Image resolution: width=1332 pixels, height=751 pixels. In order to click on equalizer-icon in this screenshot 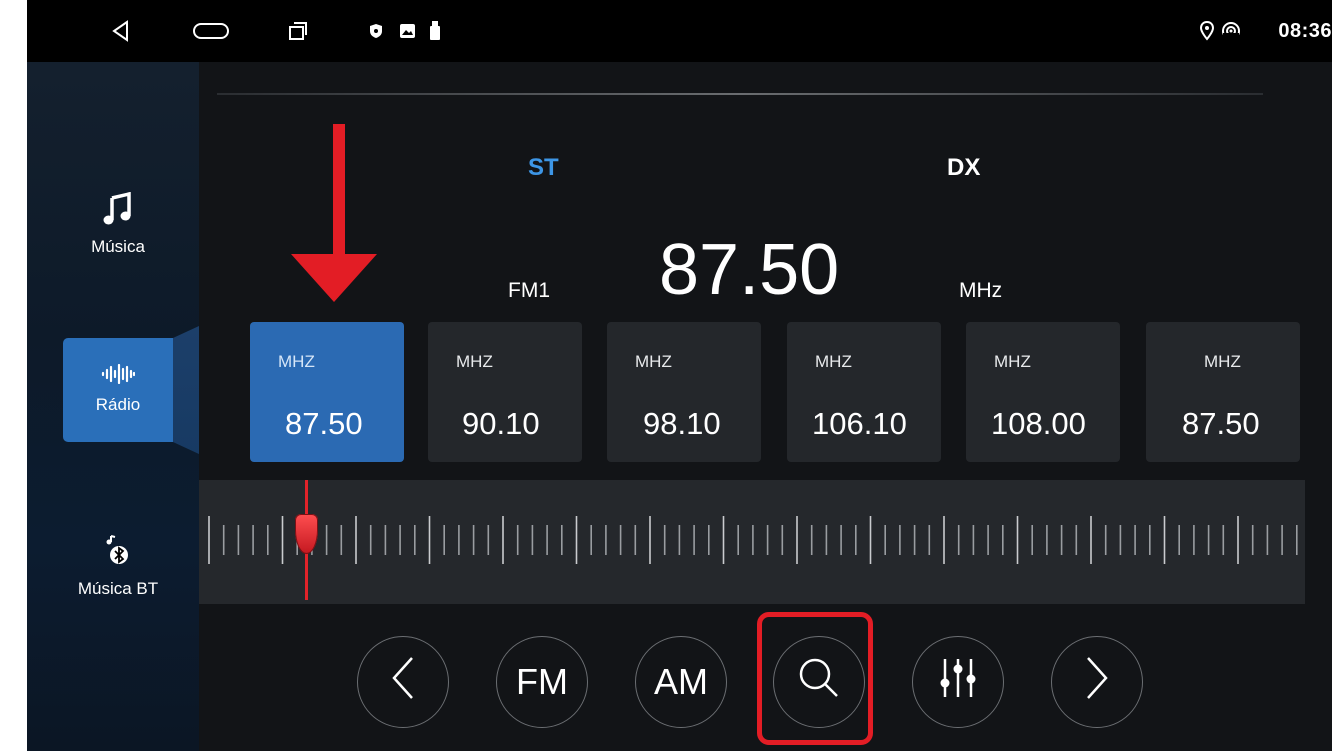, I will do `click(958, 682)`.